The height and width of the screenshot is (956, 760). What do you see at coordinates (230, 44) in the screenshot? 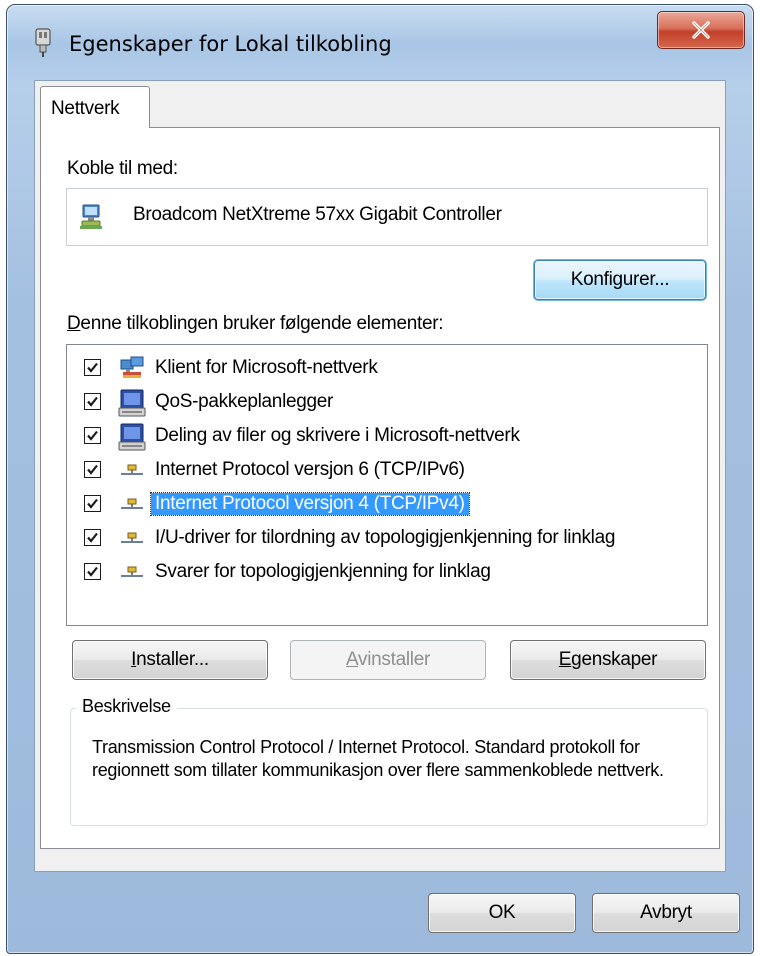
I see `window-title: Egenskaper for Lokal tilkobling` at bounding box center [230, 44].